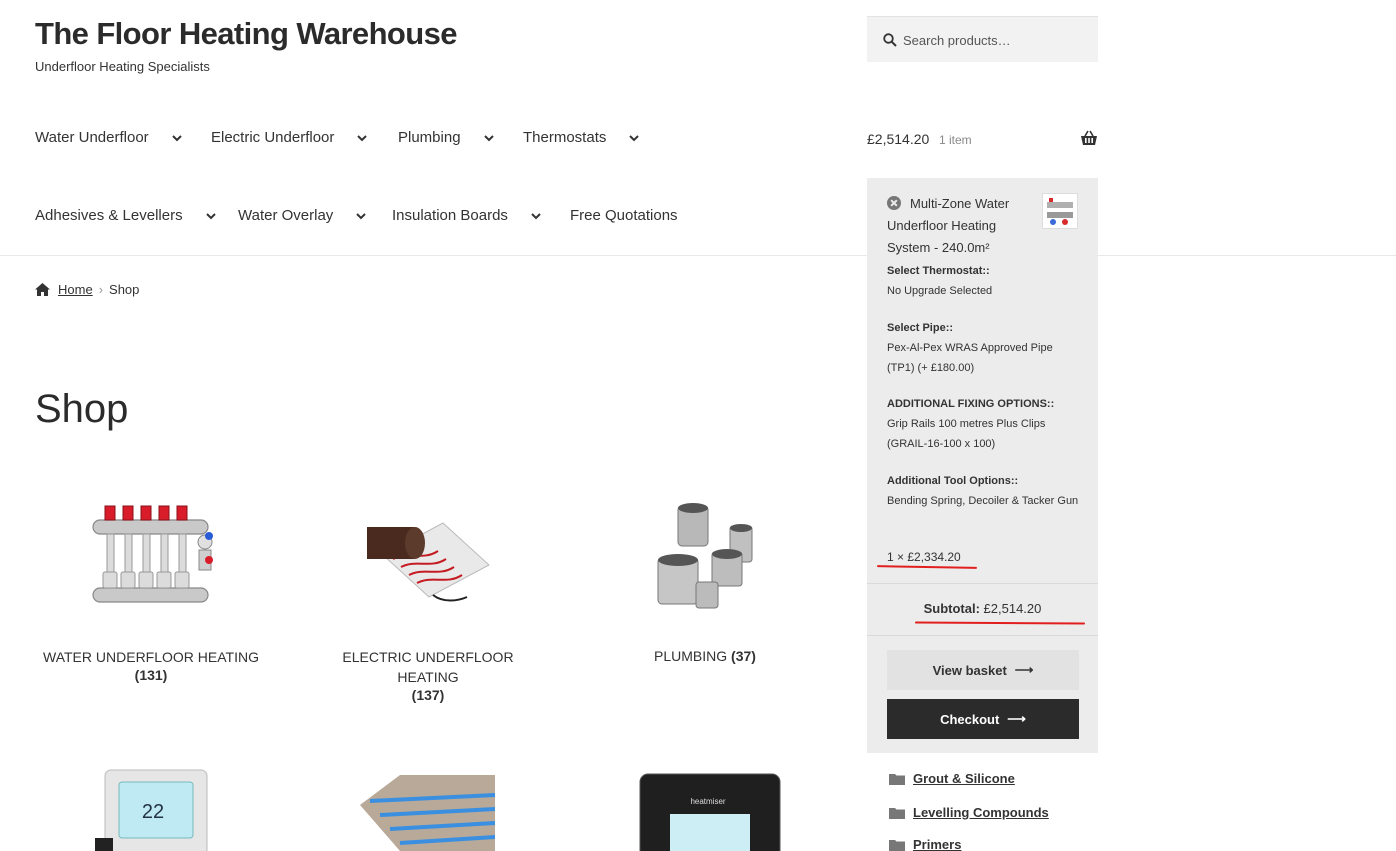 This screenshot has height=851, width=1396. Describe the element at coordinates (428, 813) in the screenshot. I see `water-overlay-category-image` at that location.